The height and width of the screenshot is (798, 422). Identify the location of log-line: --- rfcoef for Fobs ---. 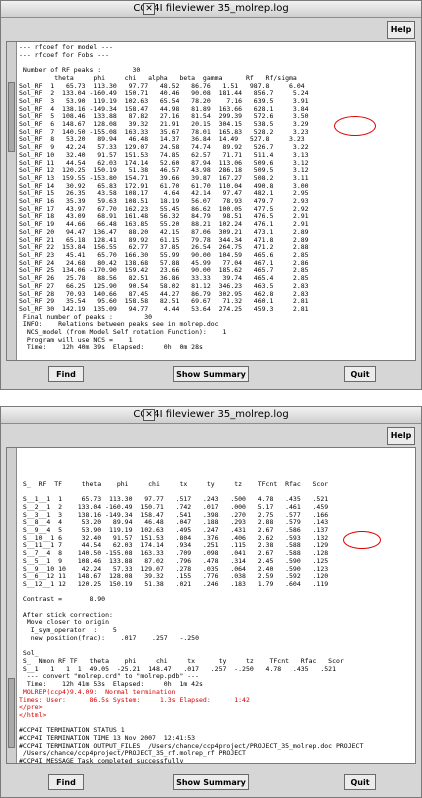
(64, 54).